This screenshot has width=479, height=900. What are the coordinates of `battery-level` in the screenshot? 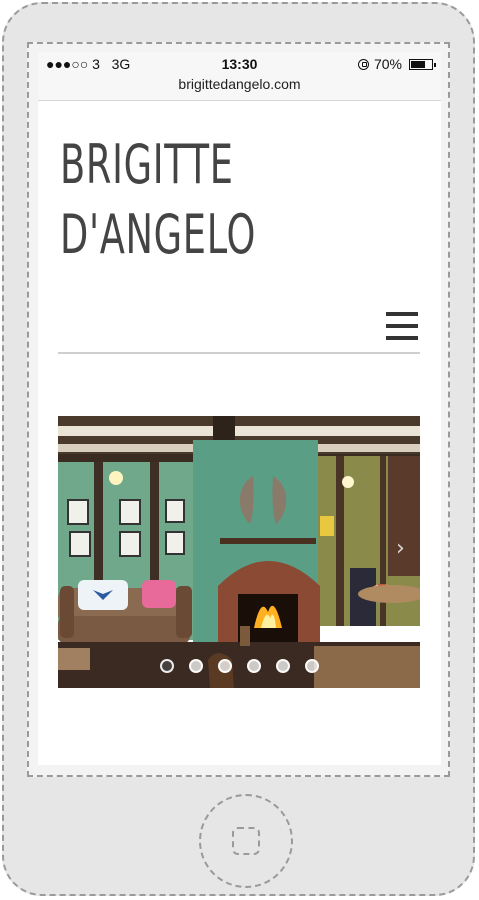 It's located at (418, 64).